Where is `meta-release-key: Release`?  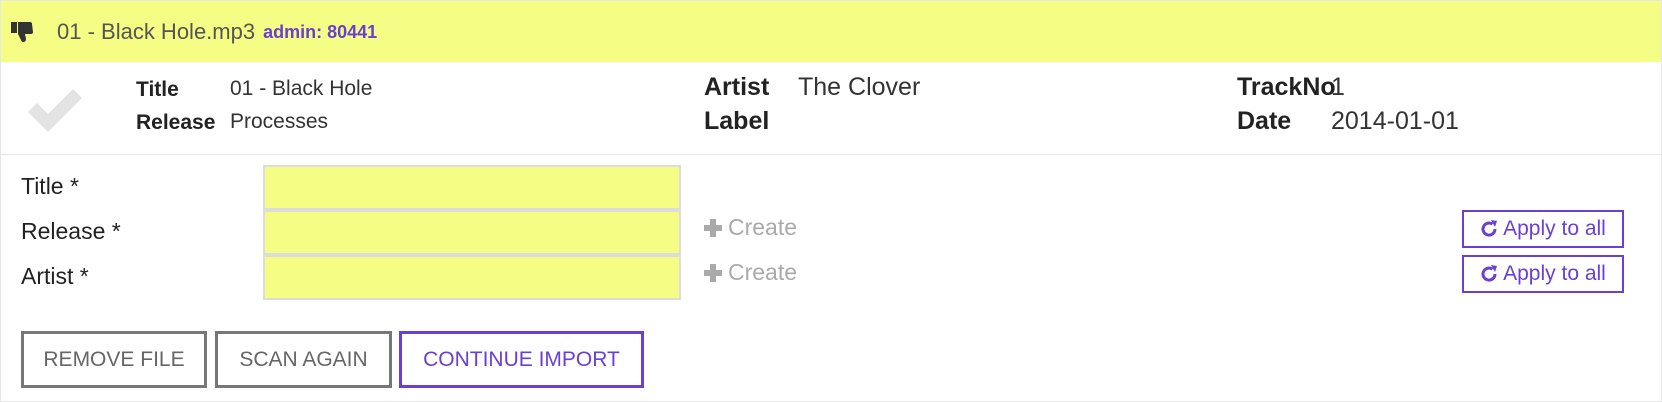
meta-release-key: Release is located at coordinates (176, 122).